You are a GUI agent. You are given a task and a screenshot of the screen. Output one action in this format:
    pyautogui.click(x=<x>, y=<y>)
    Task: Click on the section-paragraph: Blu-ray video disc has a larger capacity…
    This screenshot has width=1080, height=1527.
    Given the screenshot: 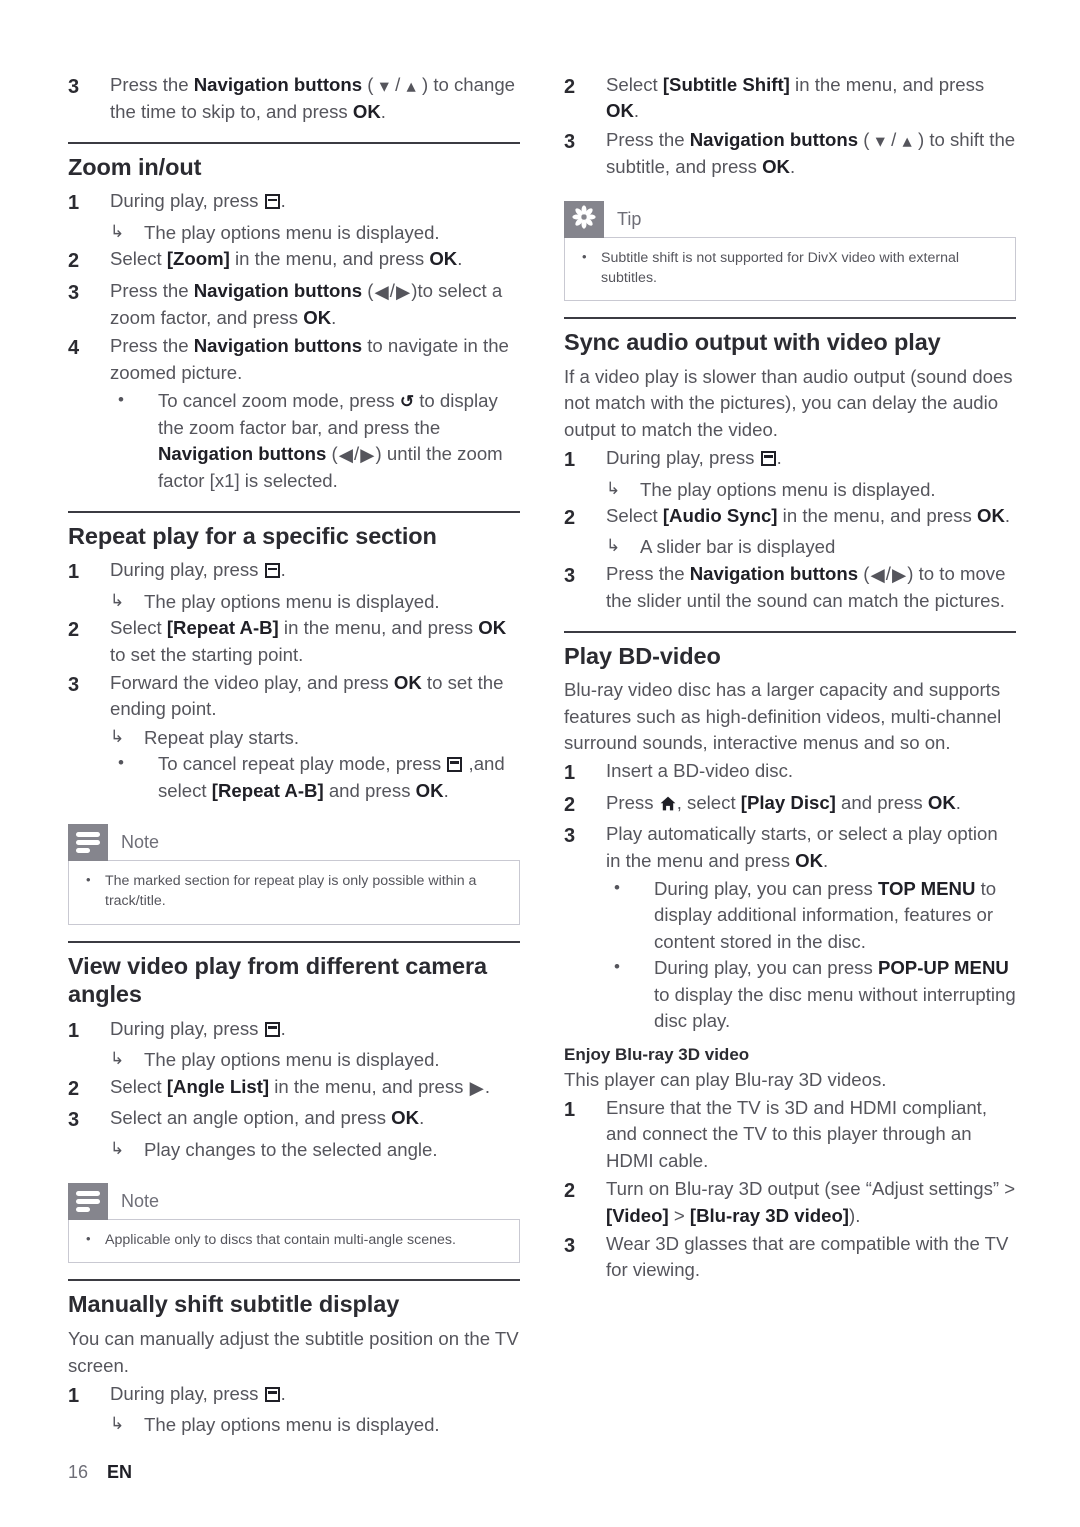 What is the action you would take?
    pyautogui.click(x=783, y=716)
    